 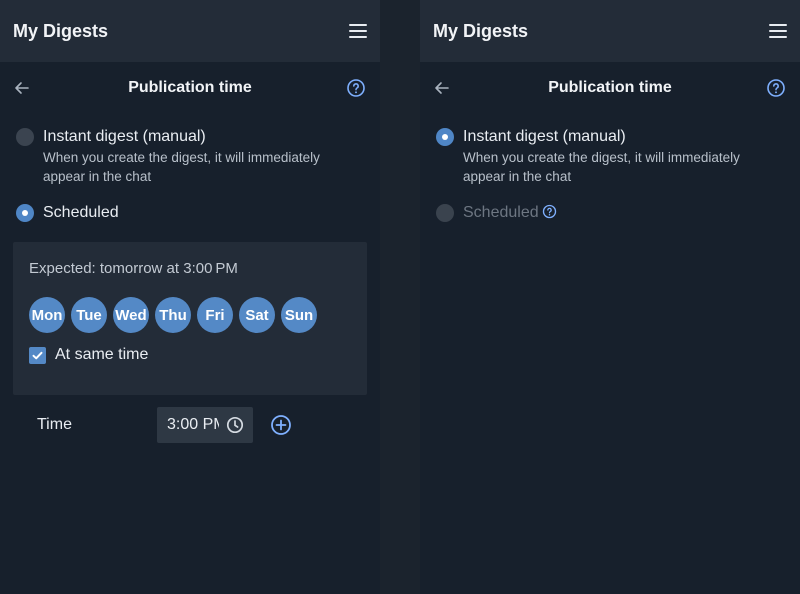 I want to click on weekday-selector: Mon Tue Wed Thu Fri Sat Sun, so click(x=190, y=315).